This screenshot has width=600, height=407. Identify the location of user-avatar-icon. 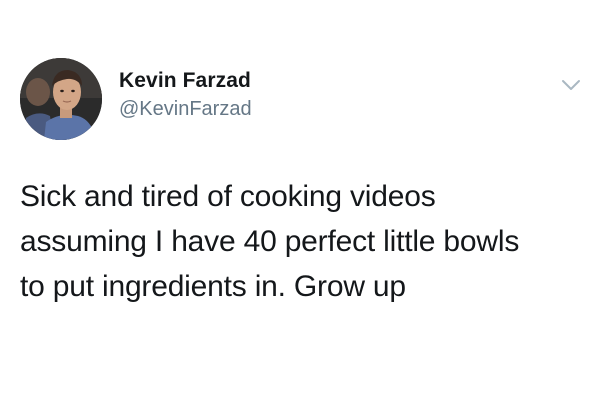
(61, 99).